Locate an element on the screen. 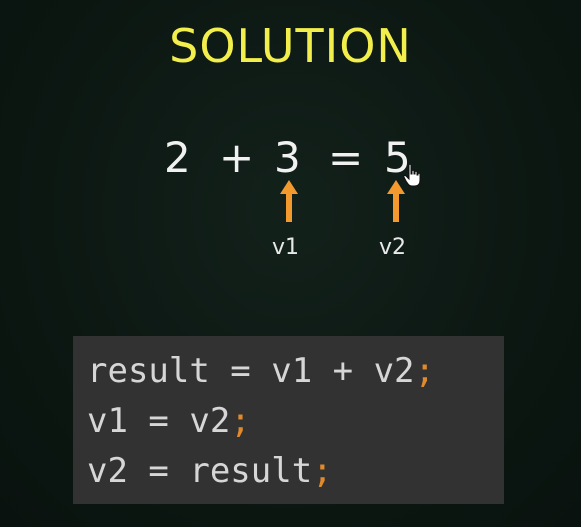 The width and height of the screenshot is (581, 527). code-line-text: v1 = v2 is located at coordinates (159, 421).